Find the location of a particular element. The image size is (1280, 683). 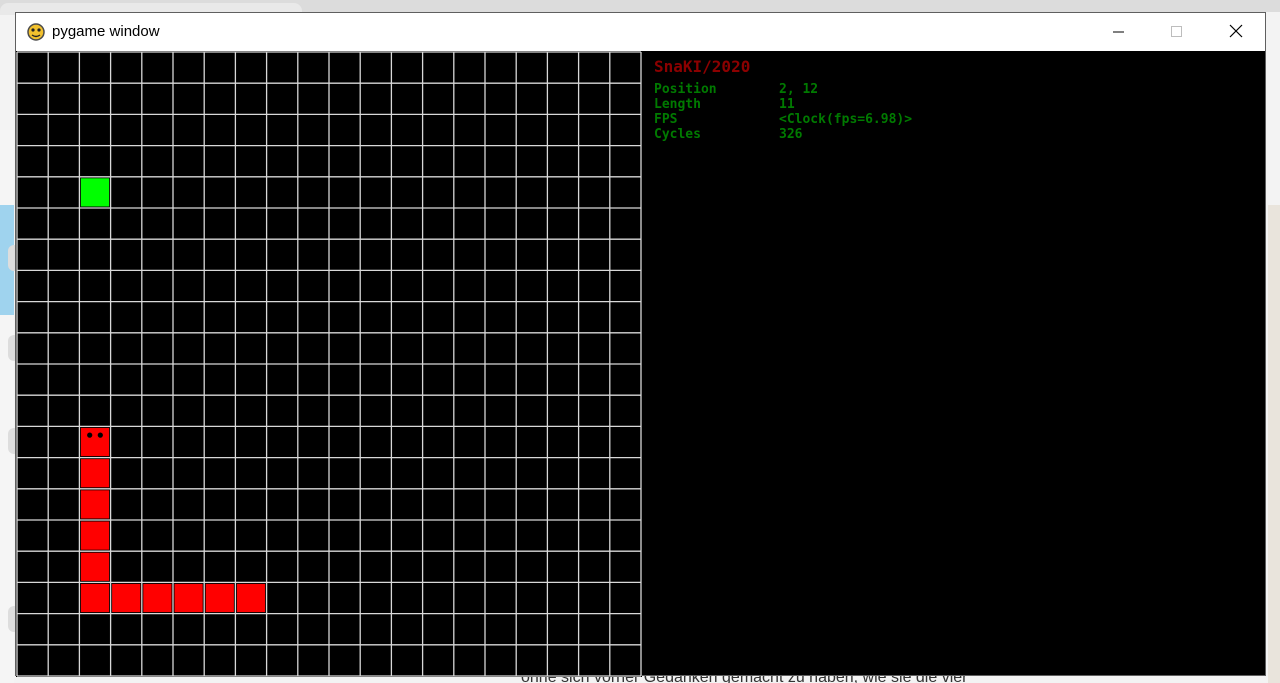

stat-label: FPS is located at coordinates (666, 119).